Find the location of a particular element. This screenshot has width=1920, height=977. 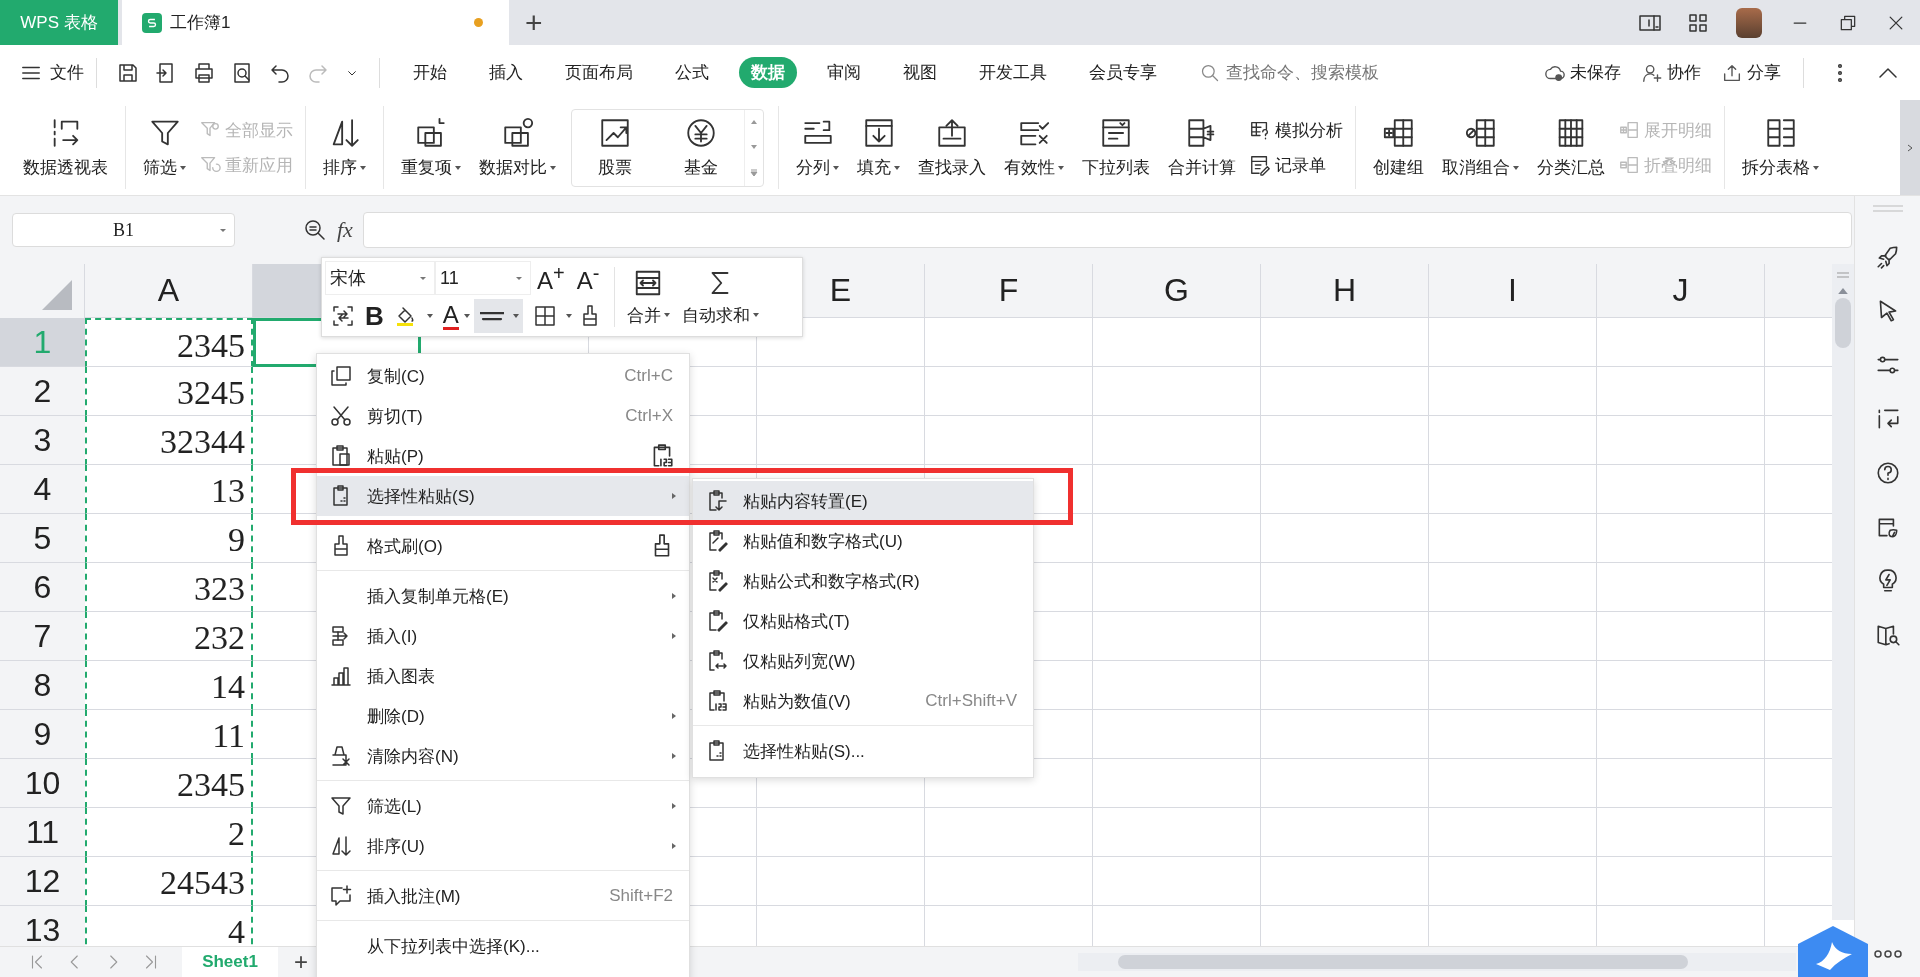

new-tab-button: + is located at coordinates (534, 22).